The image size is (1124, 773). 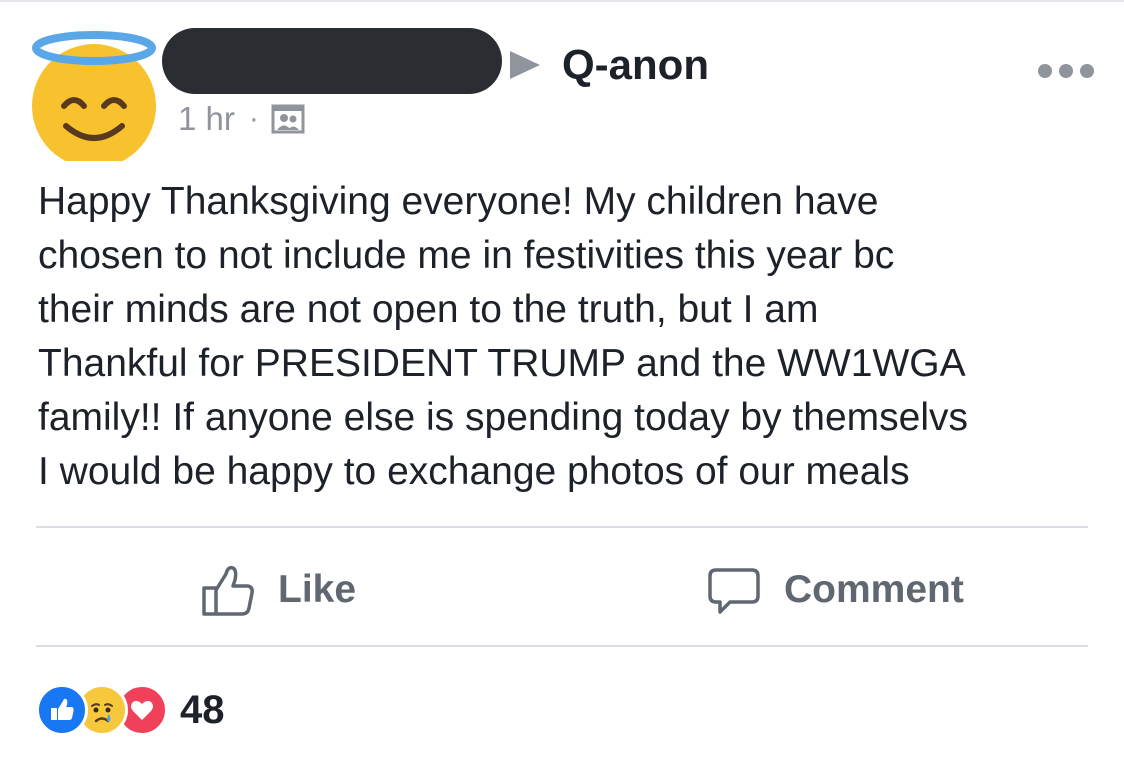 I want to click on group-name-link: Q-anon, so click(x=635, y=65).